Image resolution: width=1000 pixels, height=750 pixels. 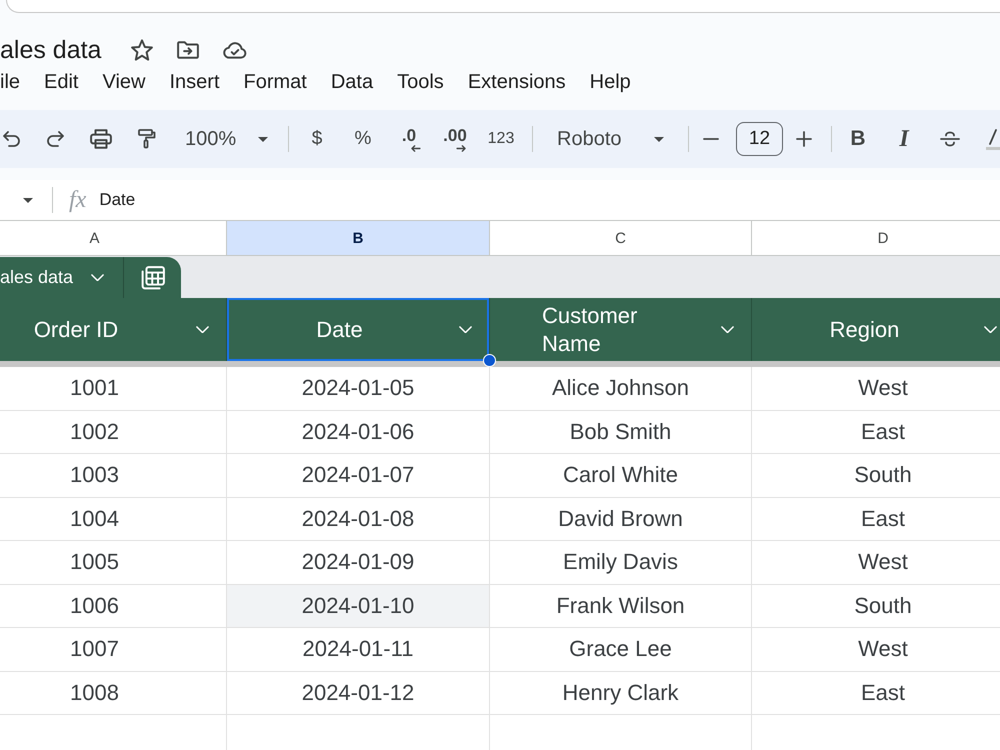 What do you see at coordinates (113, 432) in the screenshot?
I see `table-cell: 1002` at bounding box center [113, 432].